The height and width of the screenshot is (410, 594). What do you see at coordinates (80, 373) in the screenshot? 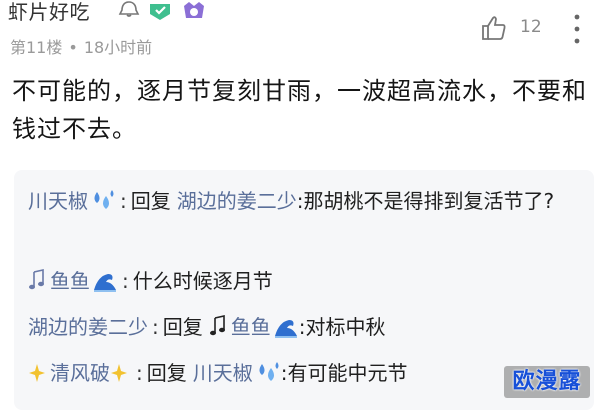
I see `reply-author: 清风破` at bounding box center [80, 373].